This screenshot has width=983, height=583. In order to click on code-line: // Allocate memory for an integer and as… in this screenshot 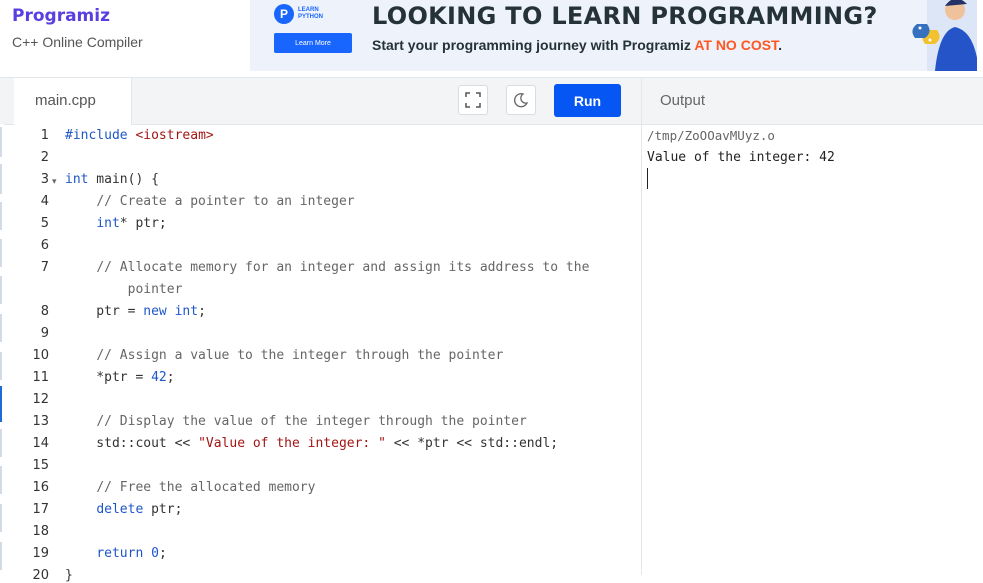, I will do `click(343, 267)`.